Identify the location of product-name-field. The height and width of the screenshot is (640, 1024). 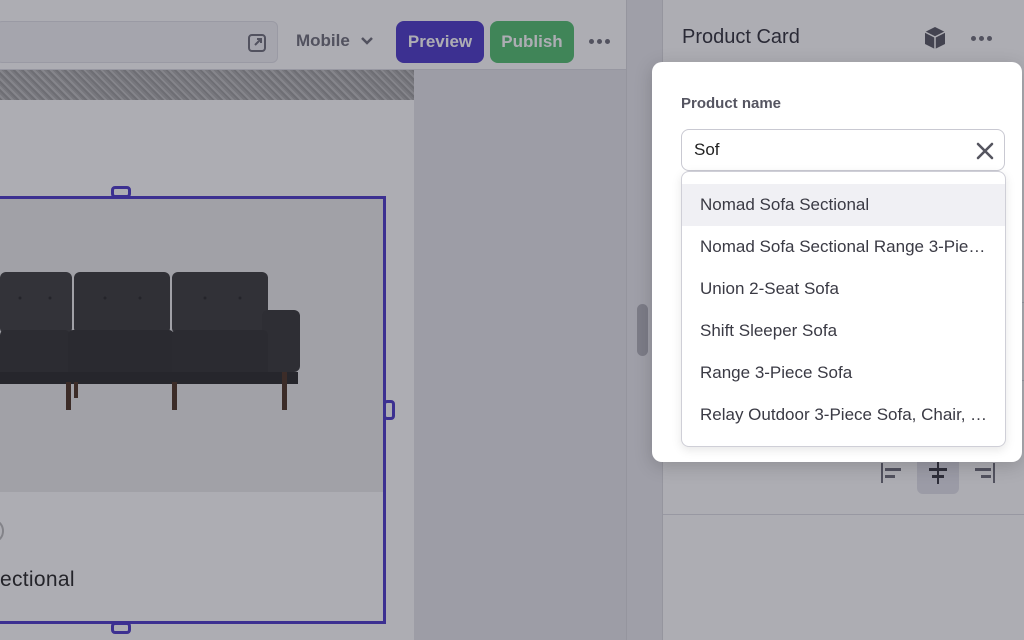
(843, 150).